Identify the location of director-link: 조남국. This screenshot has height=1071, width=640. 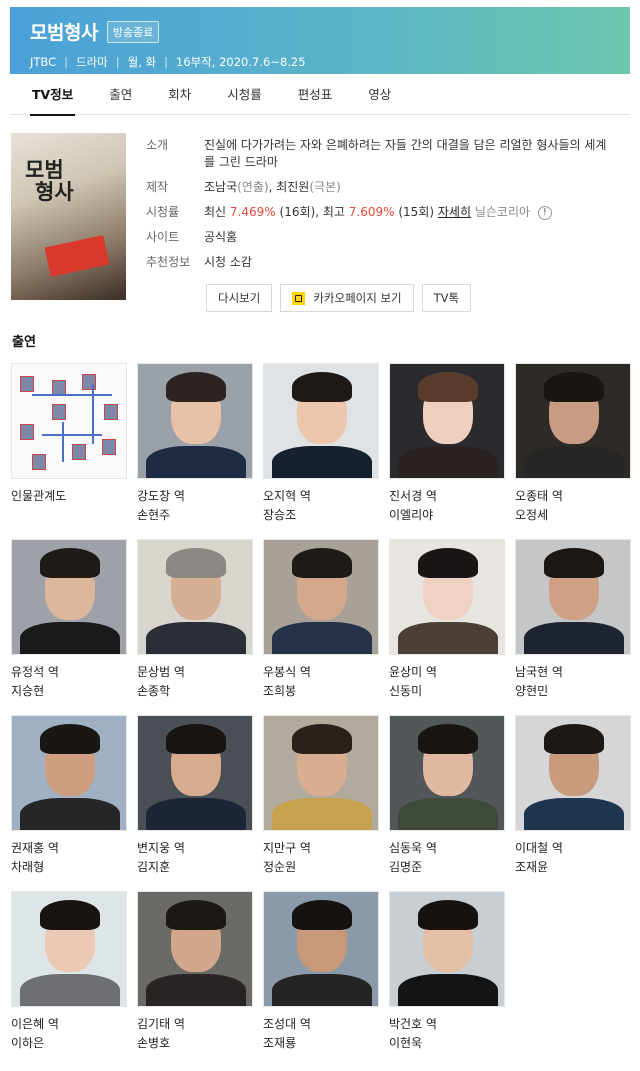
(220, 187).